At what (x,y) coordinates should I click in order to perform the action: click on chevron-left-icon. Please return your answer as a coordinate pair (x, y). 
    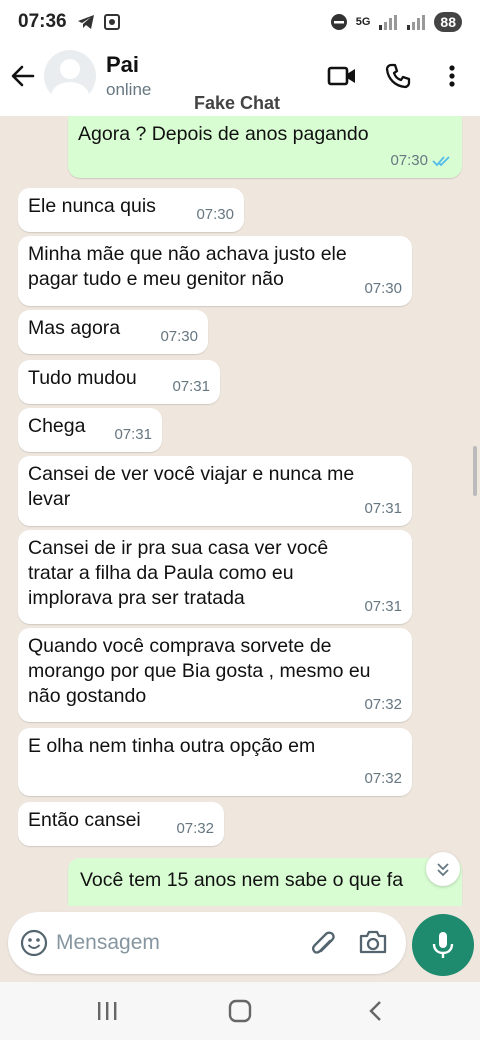
    Looking at the image, I should click on (375, 1011).